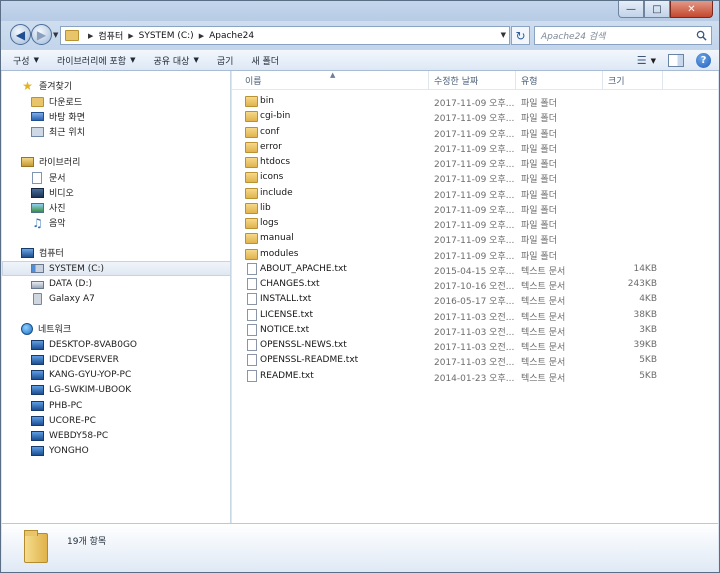 The image size is (720, 573). I want to click on nav-item-network-host: IDCDEVSERVER, so click(116, 359).